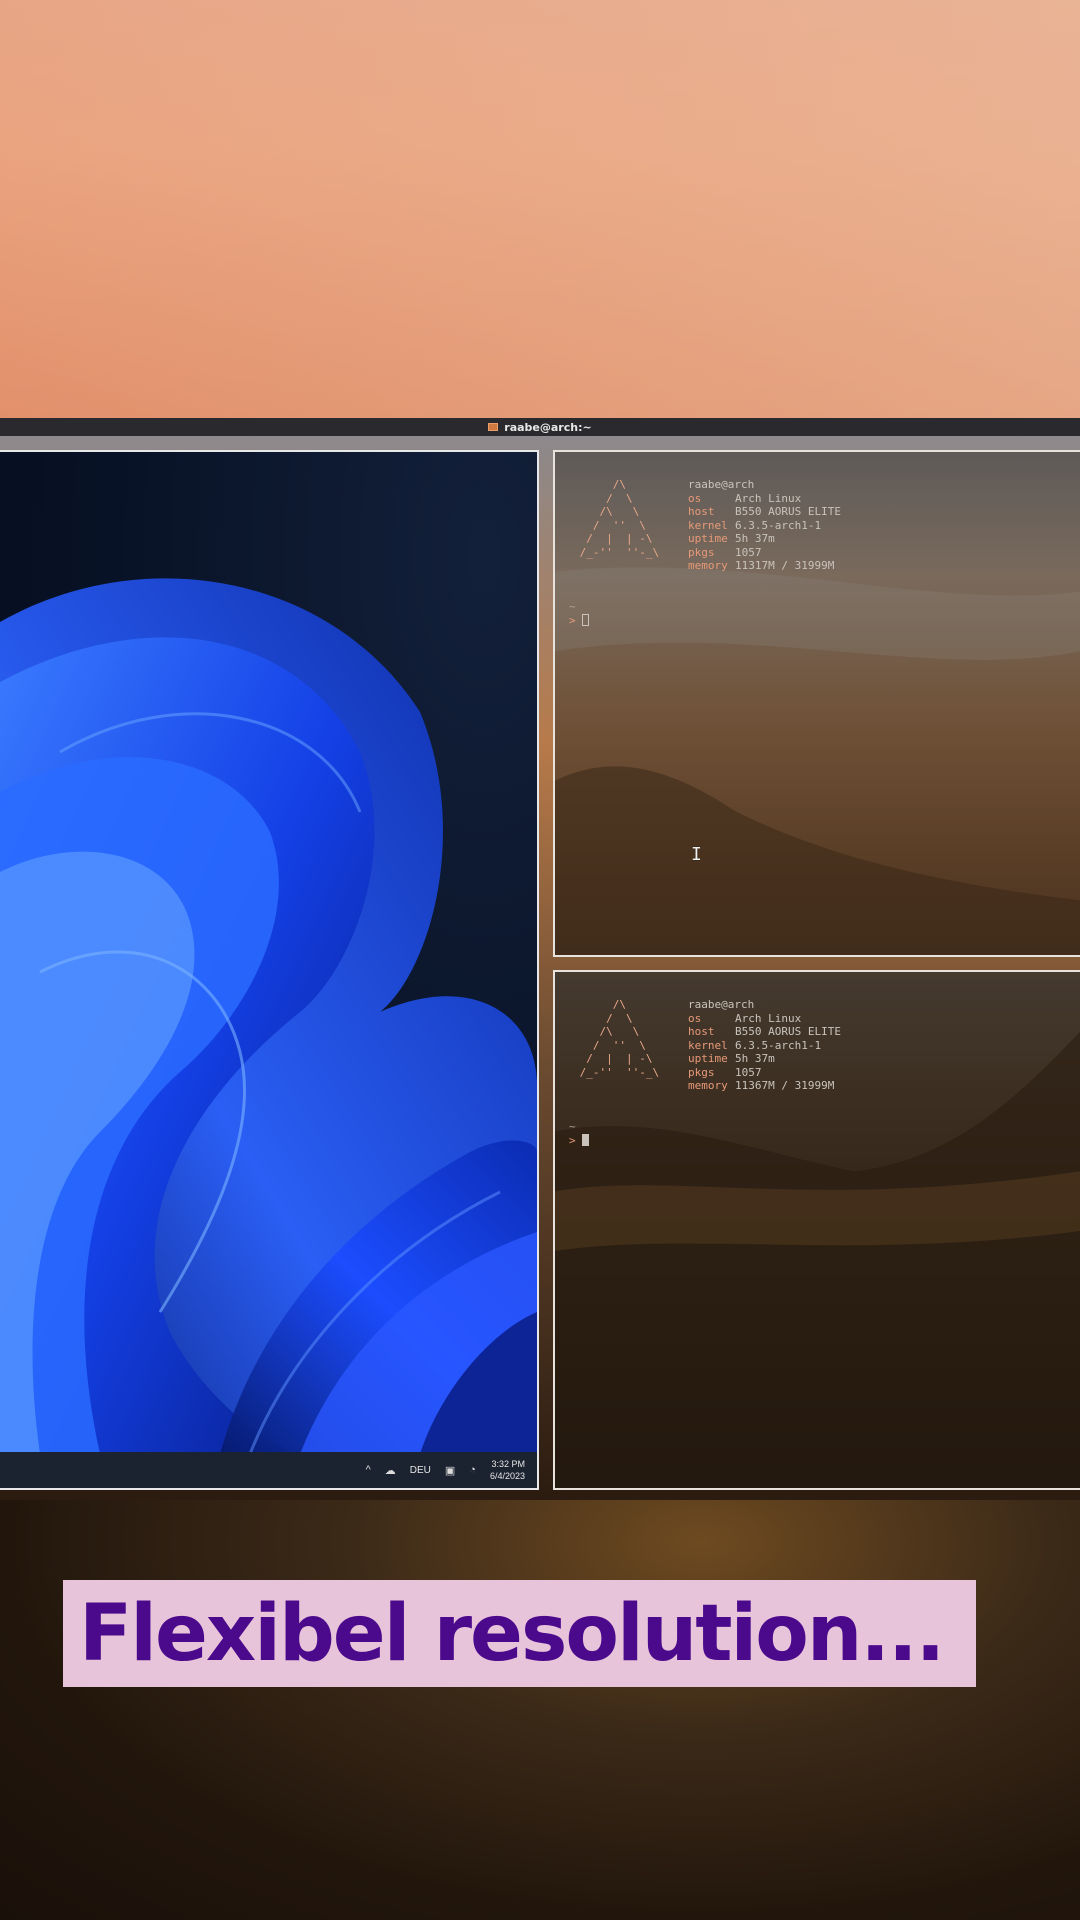  I want to click on taskbar-clock: 3:32 PM 6/4/2023, so click(507, 1470).